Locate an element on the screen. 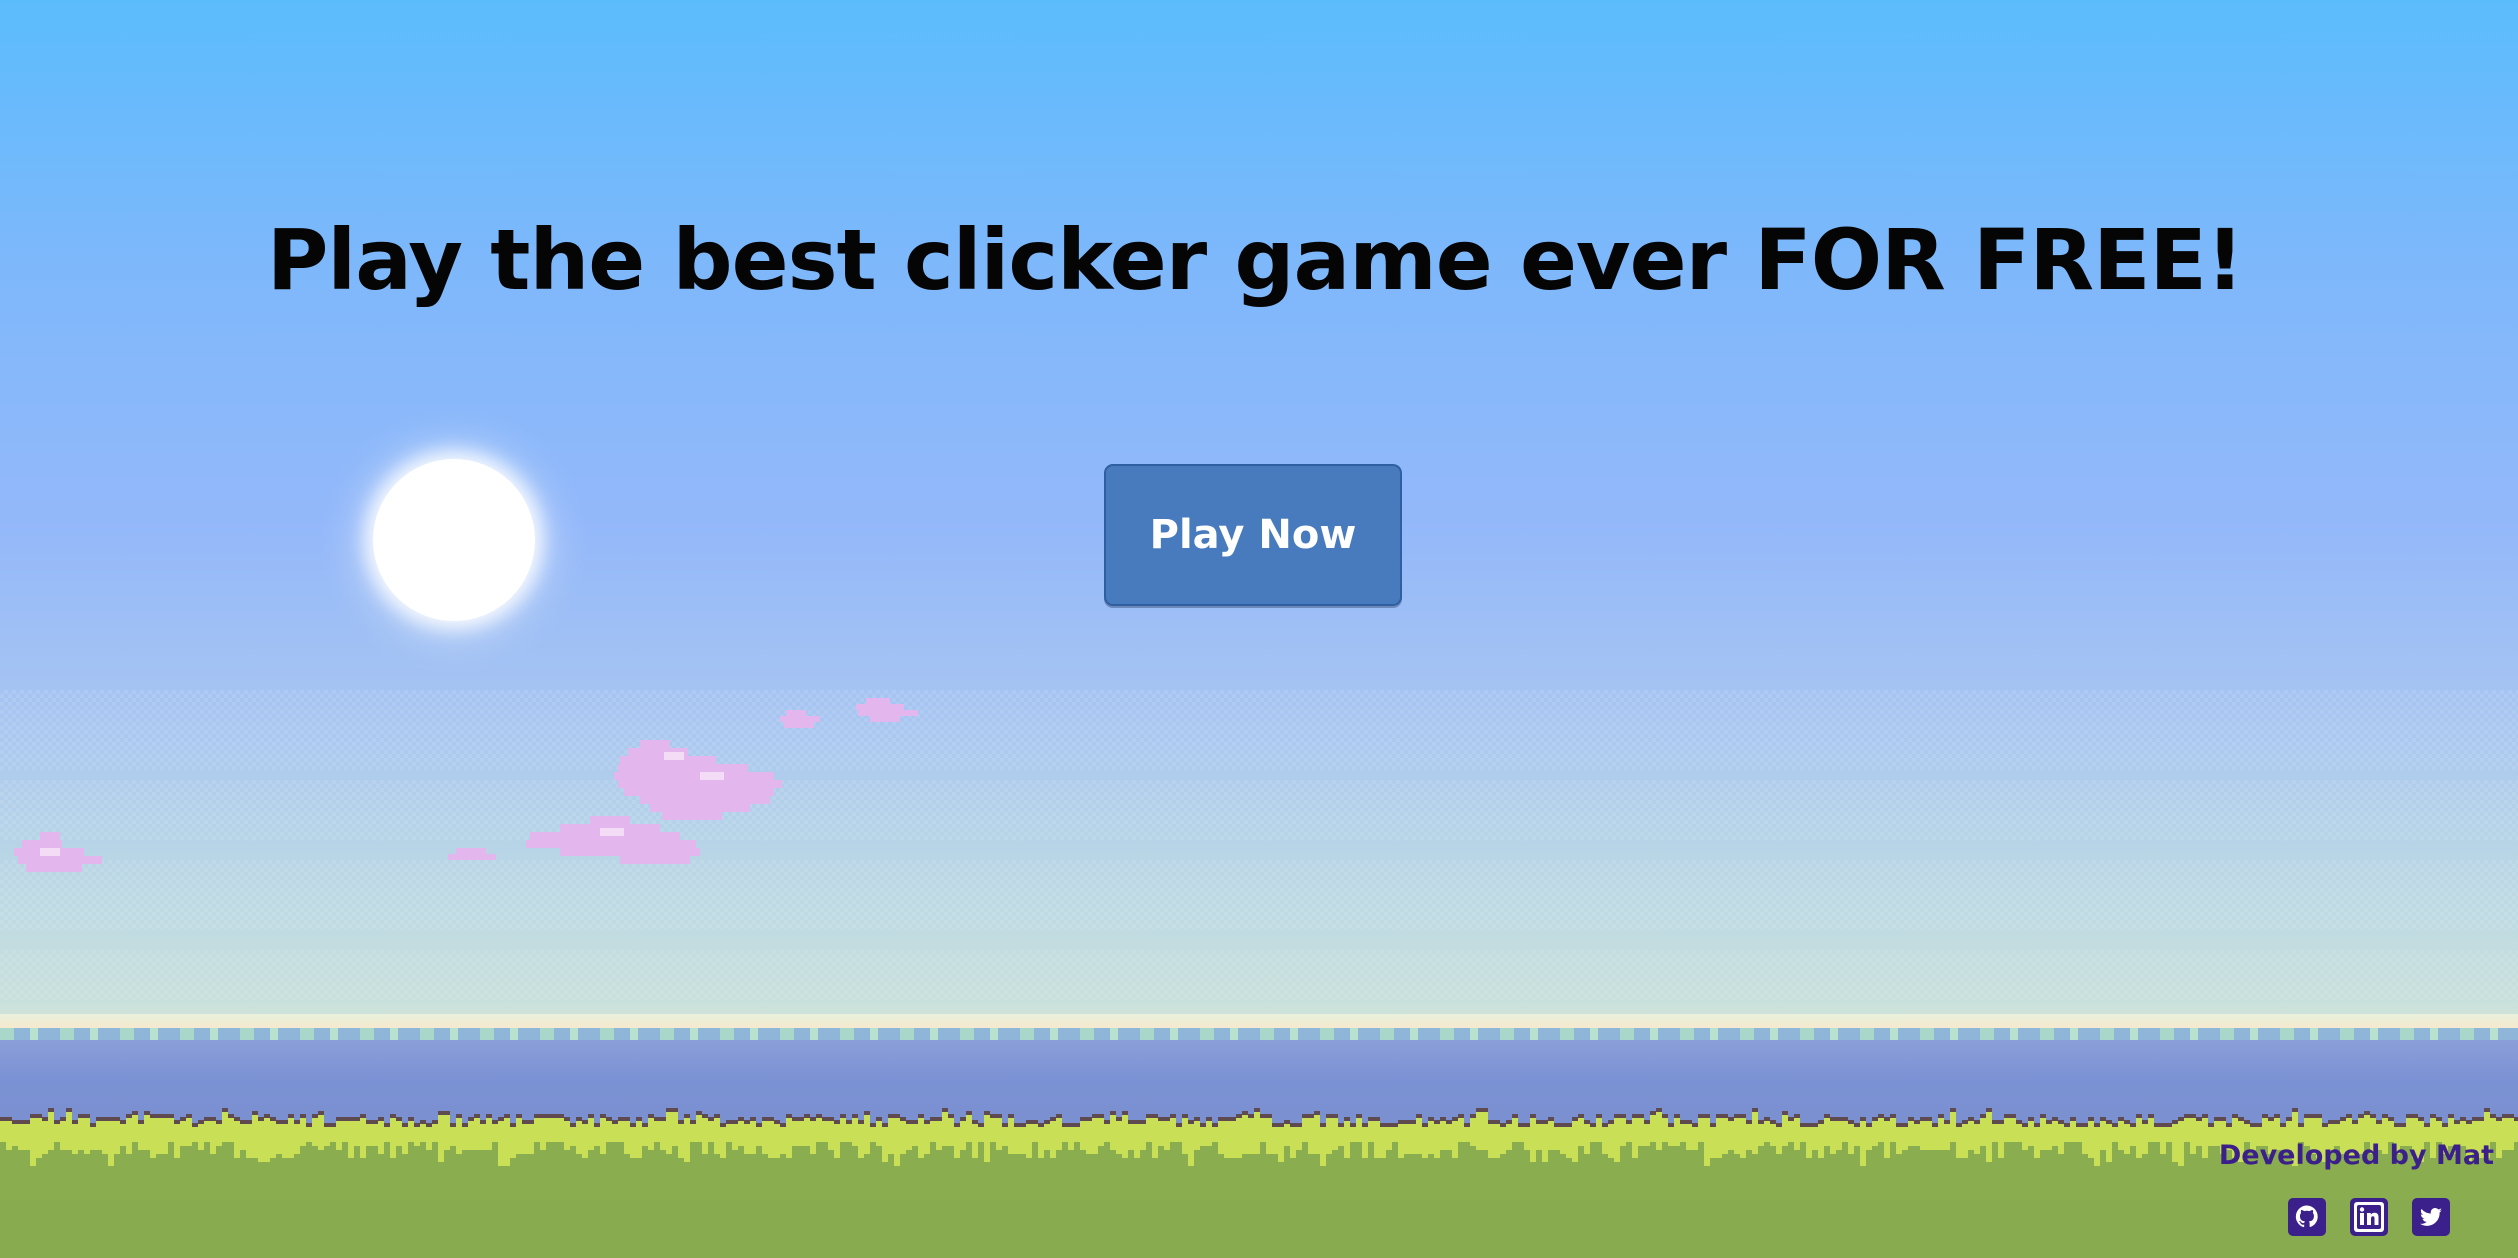 The image size is (2518, 1258). twitter-link is located at coordinates (2431, 1217).